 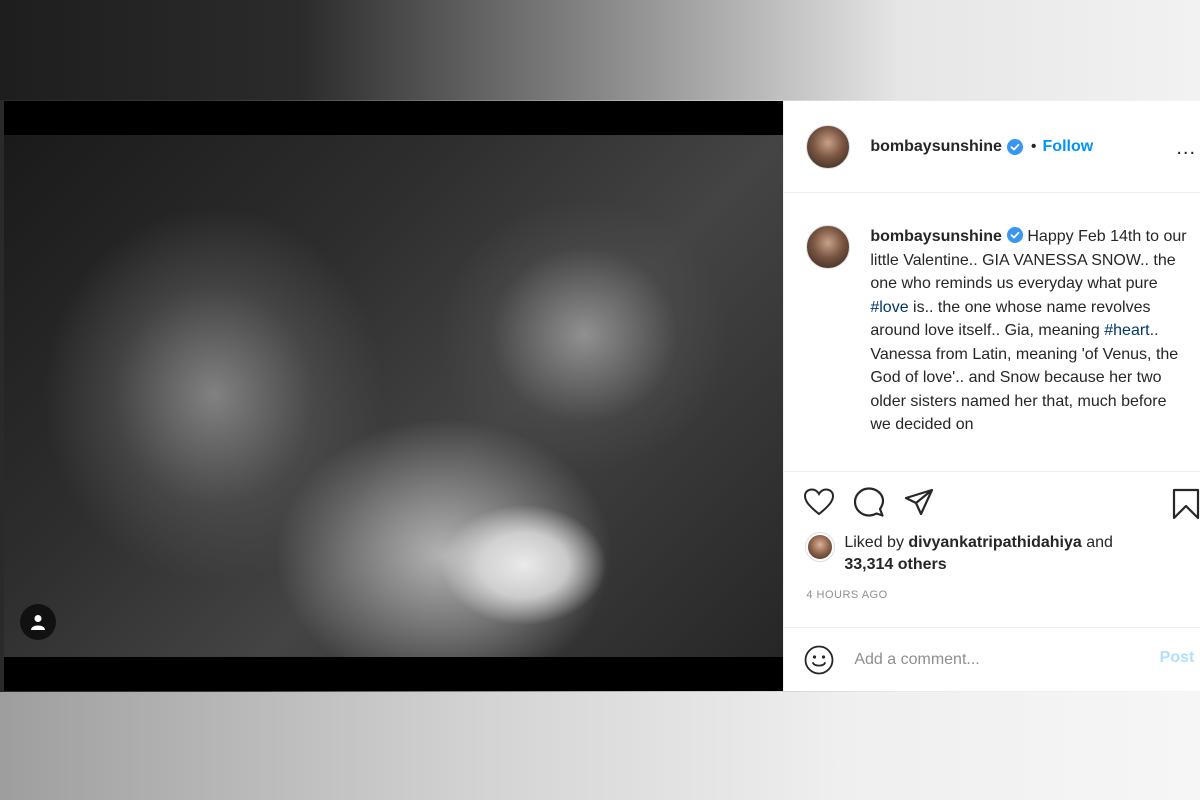 What do you see at coordinates (1177, 658) in the screenshot?
I see `post-comment-button: Post` at bounding box center [1177, 658].